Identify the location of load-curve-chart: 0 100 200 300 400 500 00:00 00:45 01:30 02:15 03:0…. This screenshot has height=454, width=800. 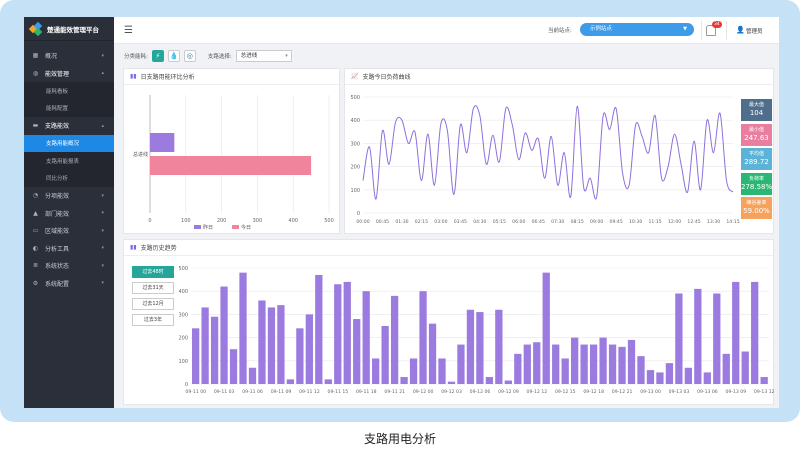
(544, 160).